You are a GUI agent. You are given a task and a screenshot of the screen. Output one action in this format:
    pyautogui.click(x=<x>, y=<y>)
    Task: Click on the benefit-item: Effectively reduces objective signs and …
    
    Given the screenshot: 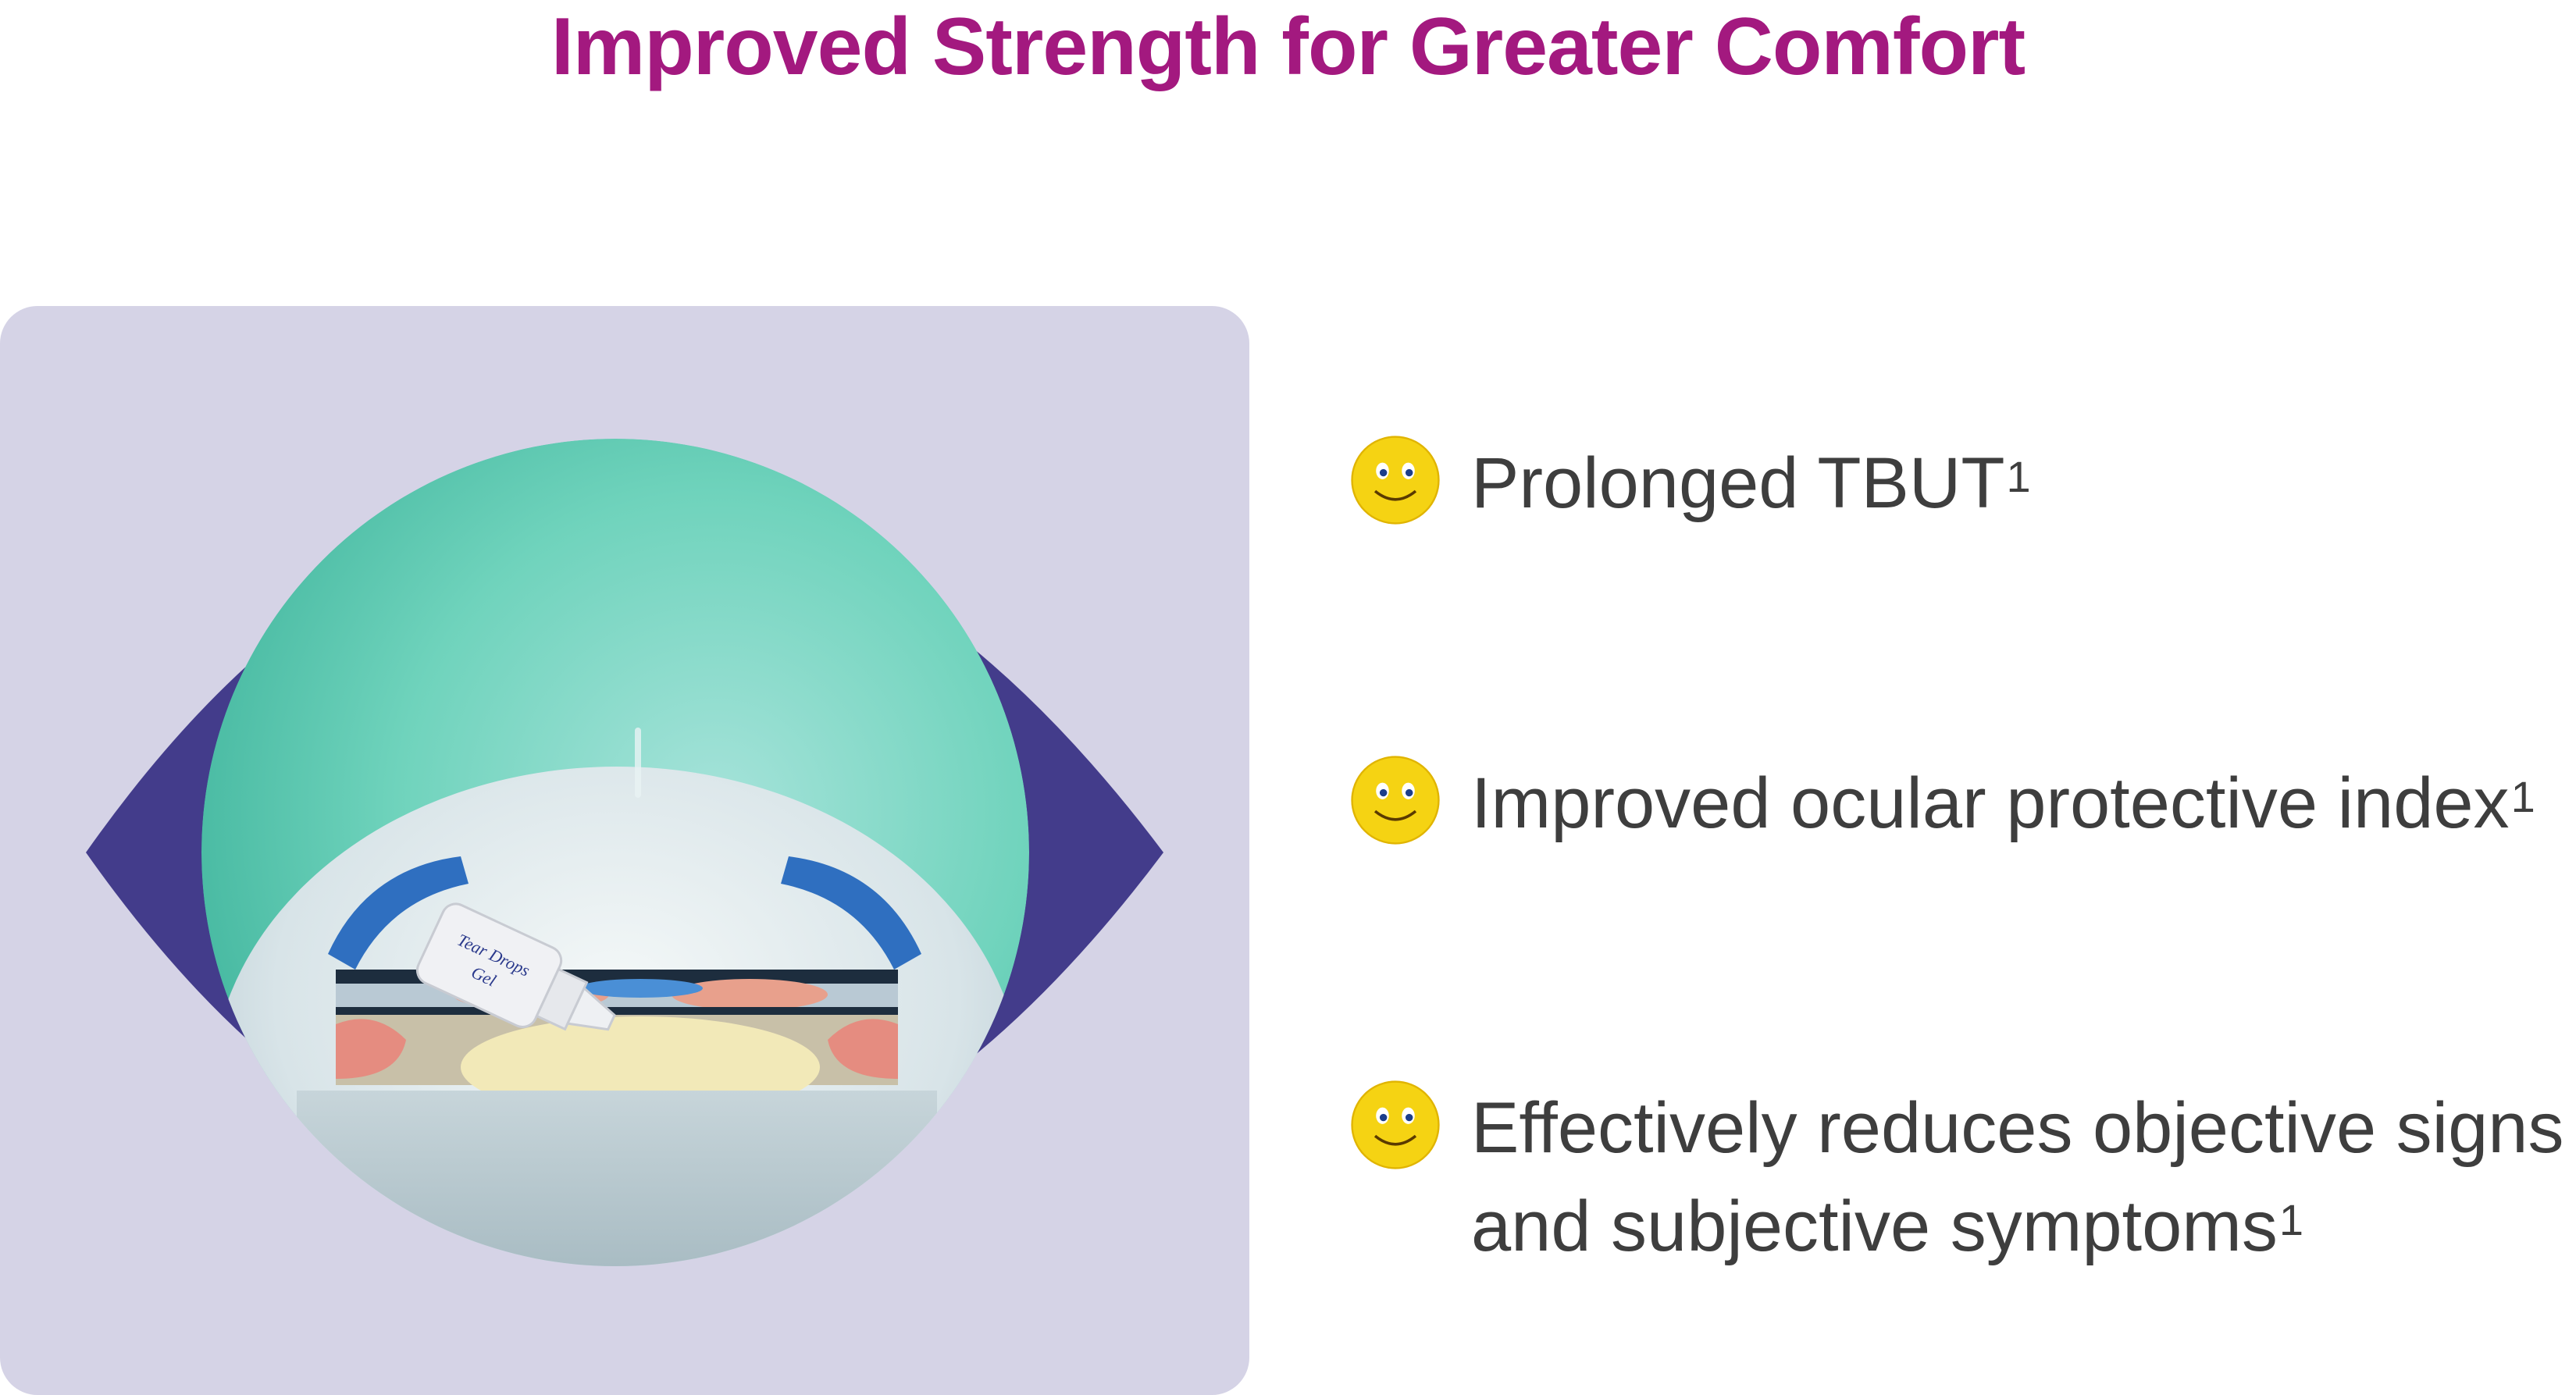 What is the action you would take?
    pyautogui.click(x=1957, y=1177)
    